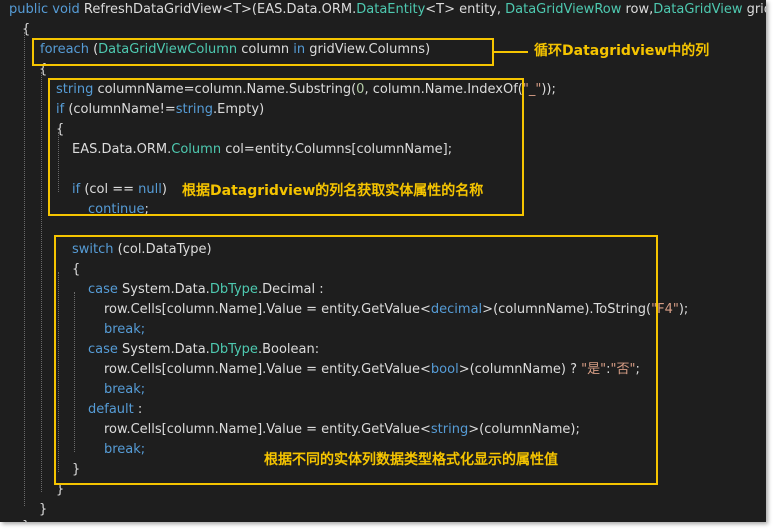 Image resolution: width=774 pixels, height=532 pixels. I want to click on code-line-foreach-close: }, so click(43, 509).